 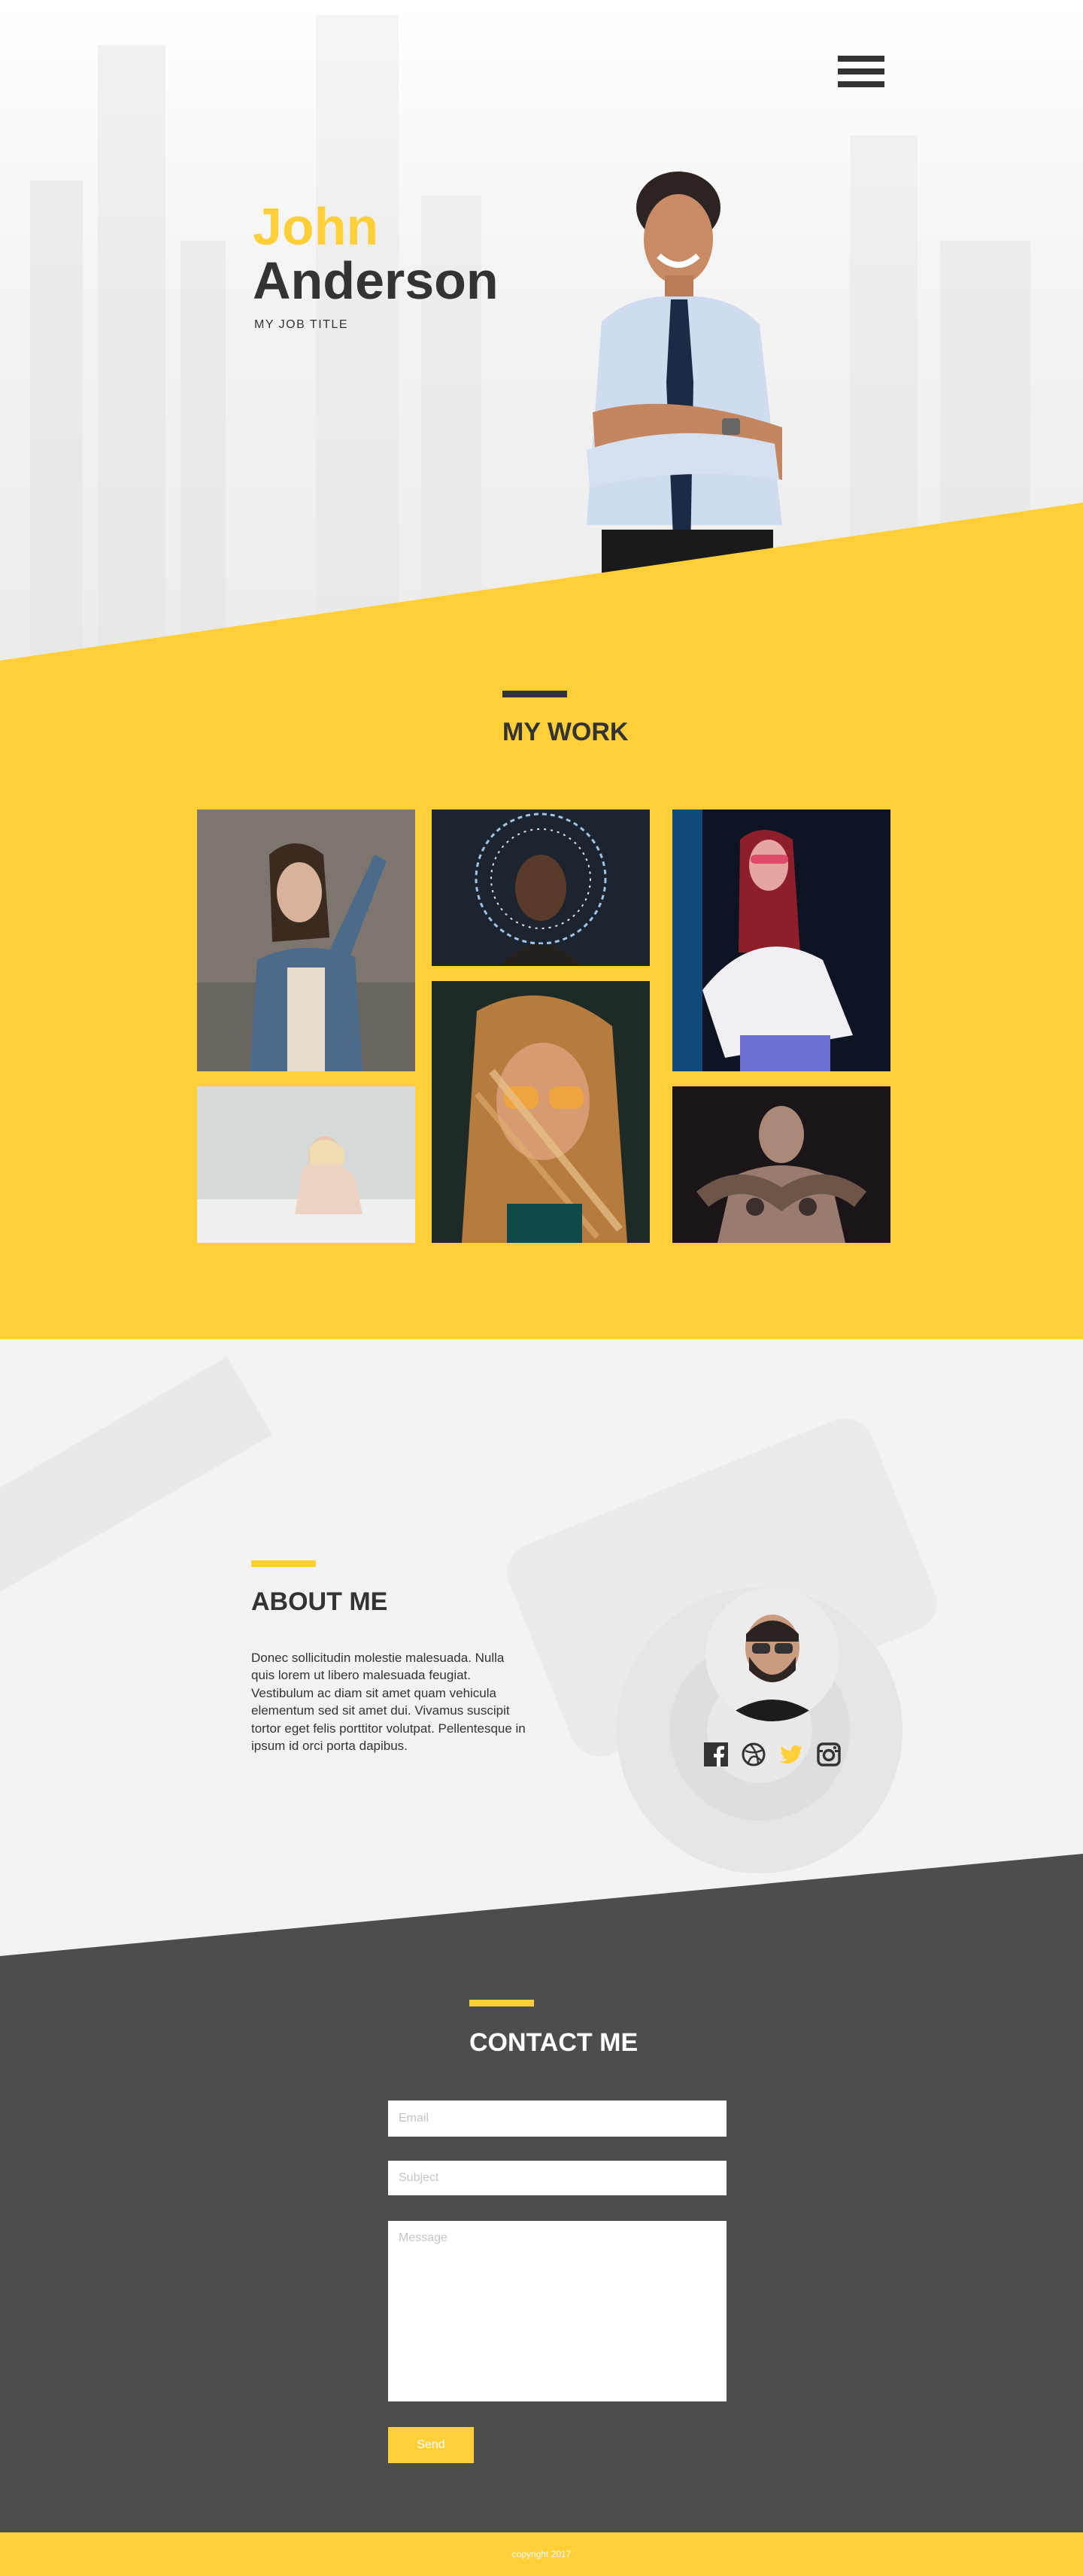 I want to click on work-photo-denim-woman, so click(x=306, y=940).